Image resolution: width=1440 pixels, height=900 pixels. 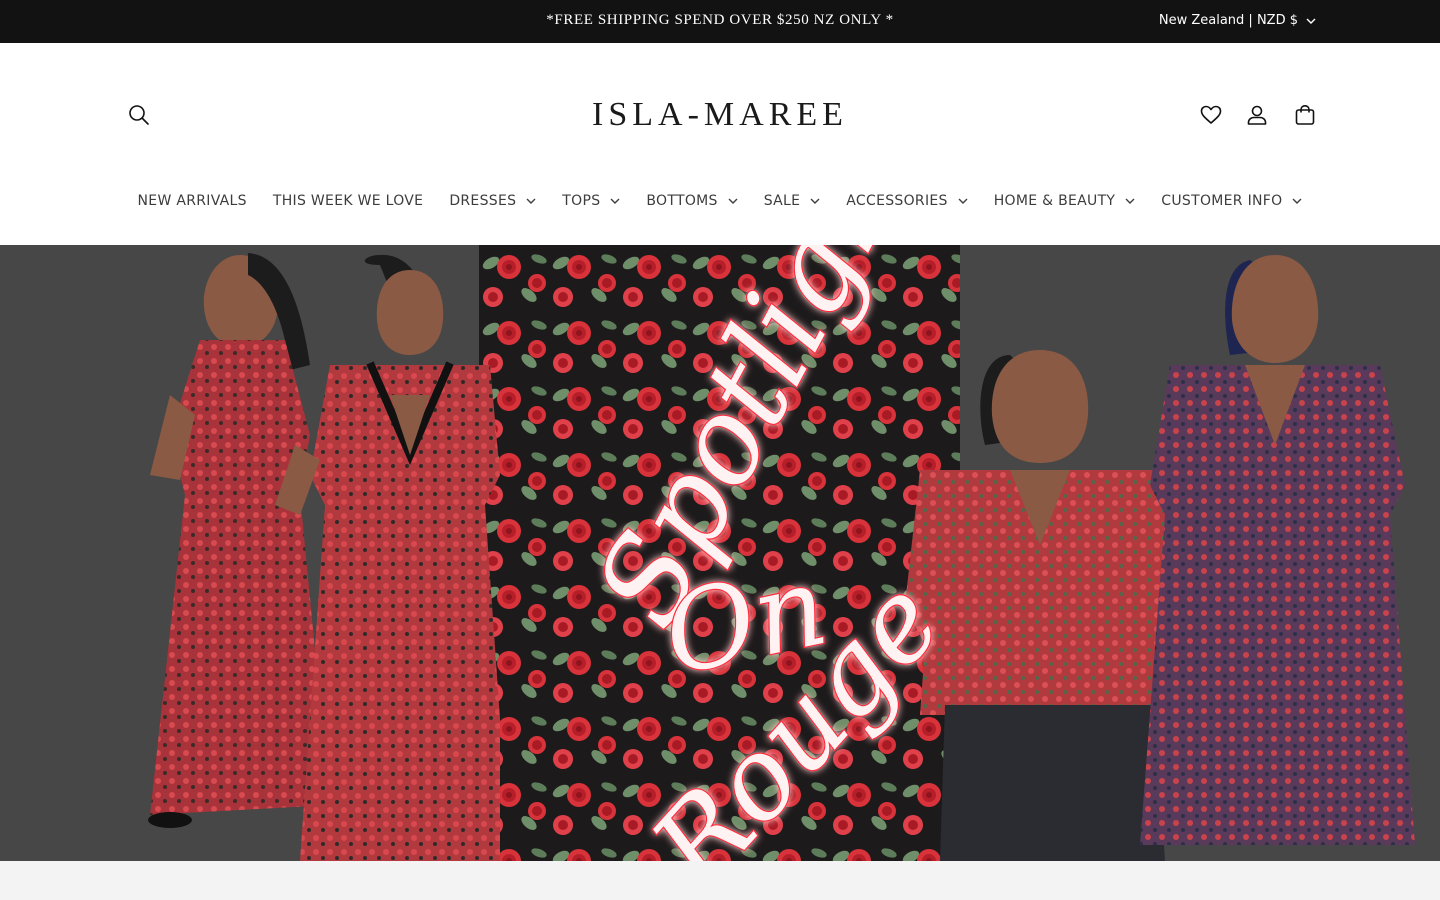 I want to click on model-image-left-front, so click(x=387, y=557).